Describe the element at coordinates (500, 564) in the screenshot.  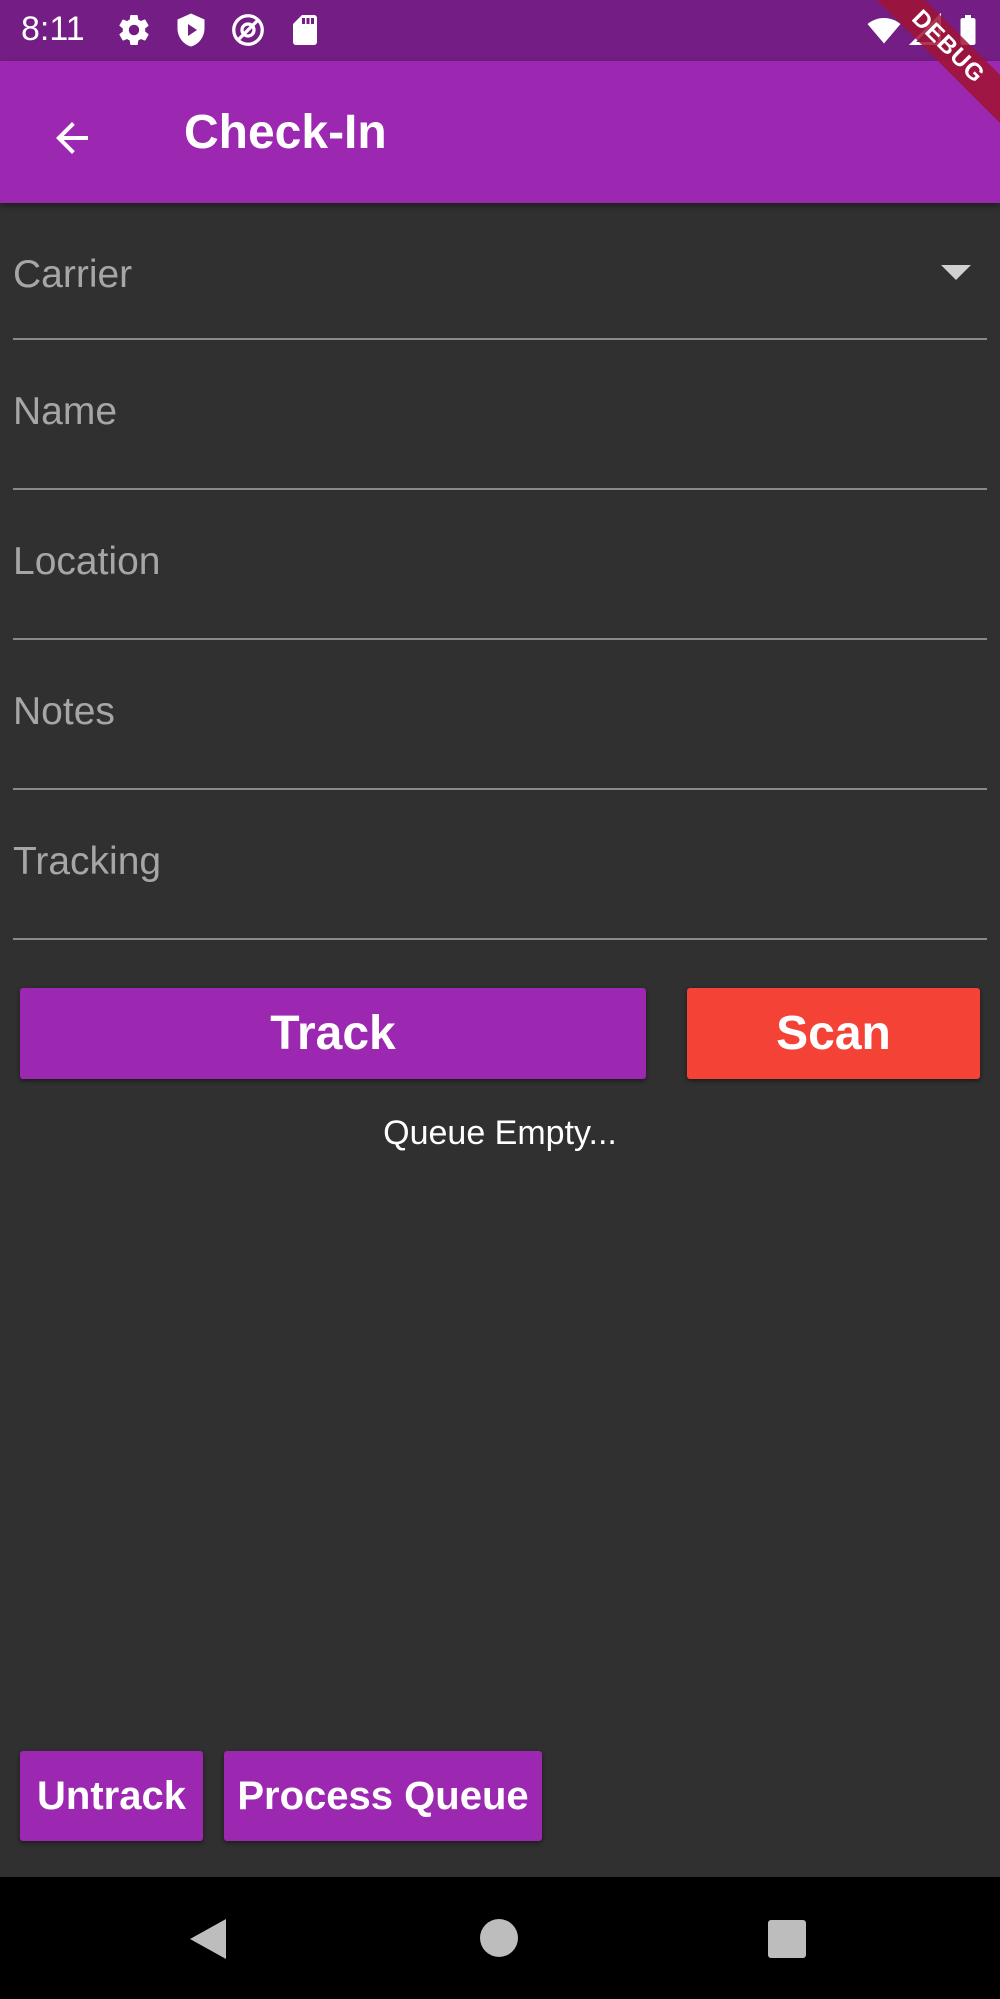
I see `location-field: Location` at that location.